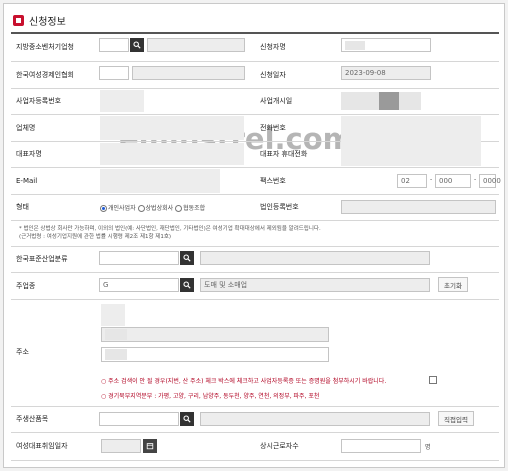  Describe the element at coordinates (453, 181) in the screenshot. I see `fax-middle-input: 000` at that location.